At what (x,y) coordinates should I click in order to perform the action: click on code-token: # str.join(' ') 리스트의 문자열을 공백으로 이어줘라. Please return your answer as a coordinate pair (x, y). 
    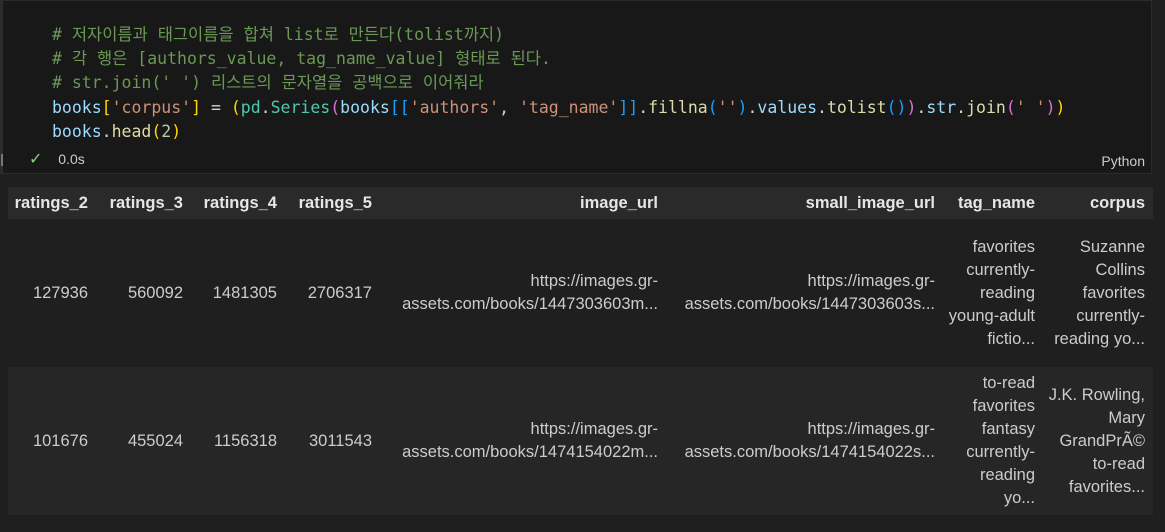
    Looking at the image, I should click on (268, 83).